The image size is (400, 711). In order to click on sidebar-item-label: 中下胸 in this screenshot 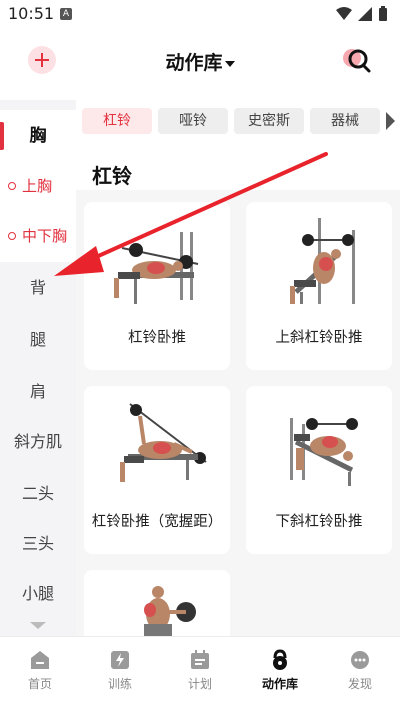, I will do `click(45, 236)`.